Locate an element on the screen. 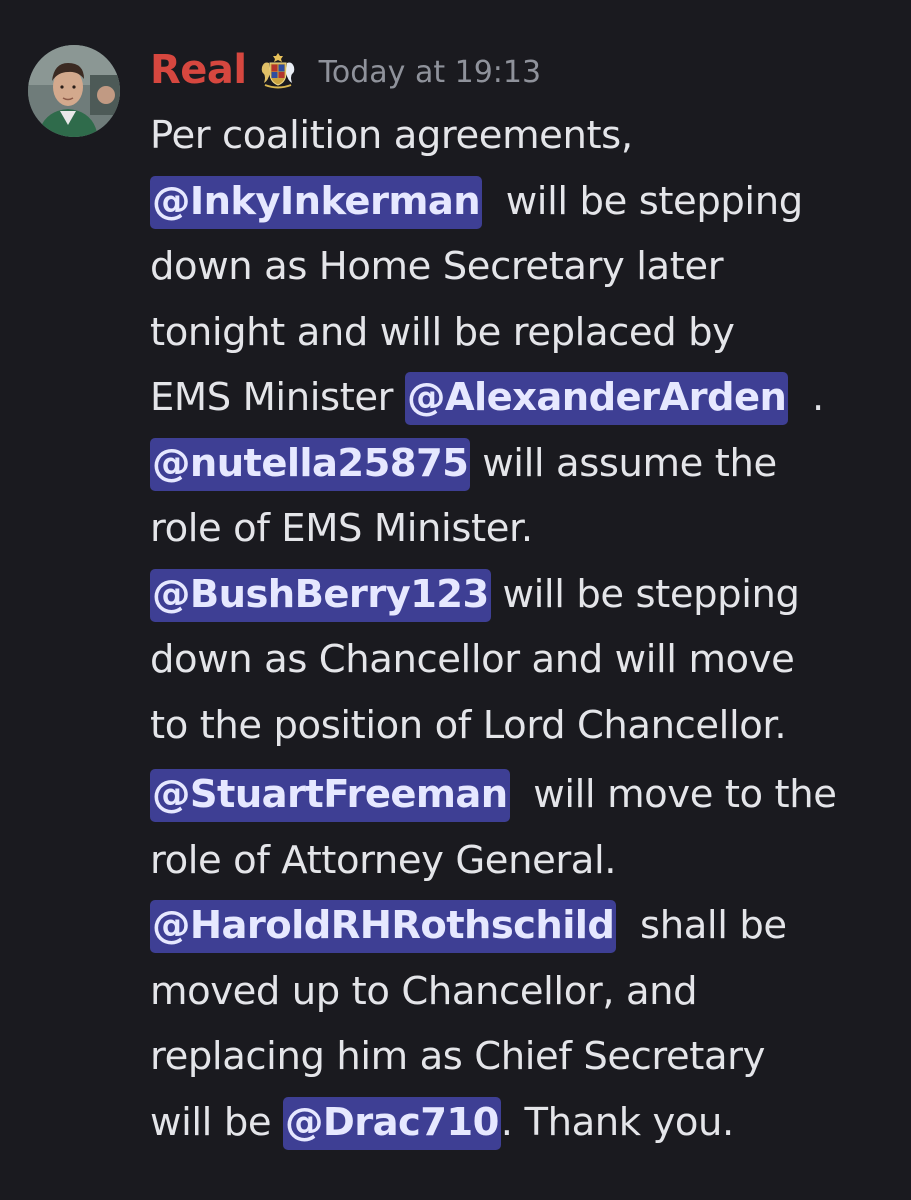 The height and width of the screenshot is (1200, 911). message-text: moved up to Chancellor, and is located at coordinates (424, 991).